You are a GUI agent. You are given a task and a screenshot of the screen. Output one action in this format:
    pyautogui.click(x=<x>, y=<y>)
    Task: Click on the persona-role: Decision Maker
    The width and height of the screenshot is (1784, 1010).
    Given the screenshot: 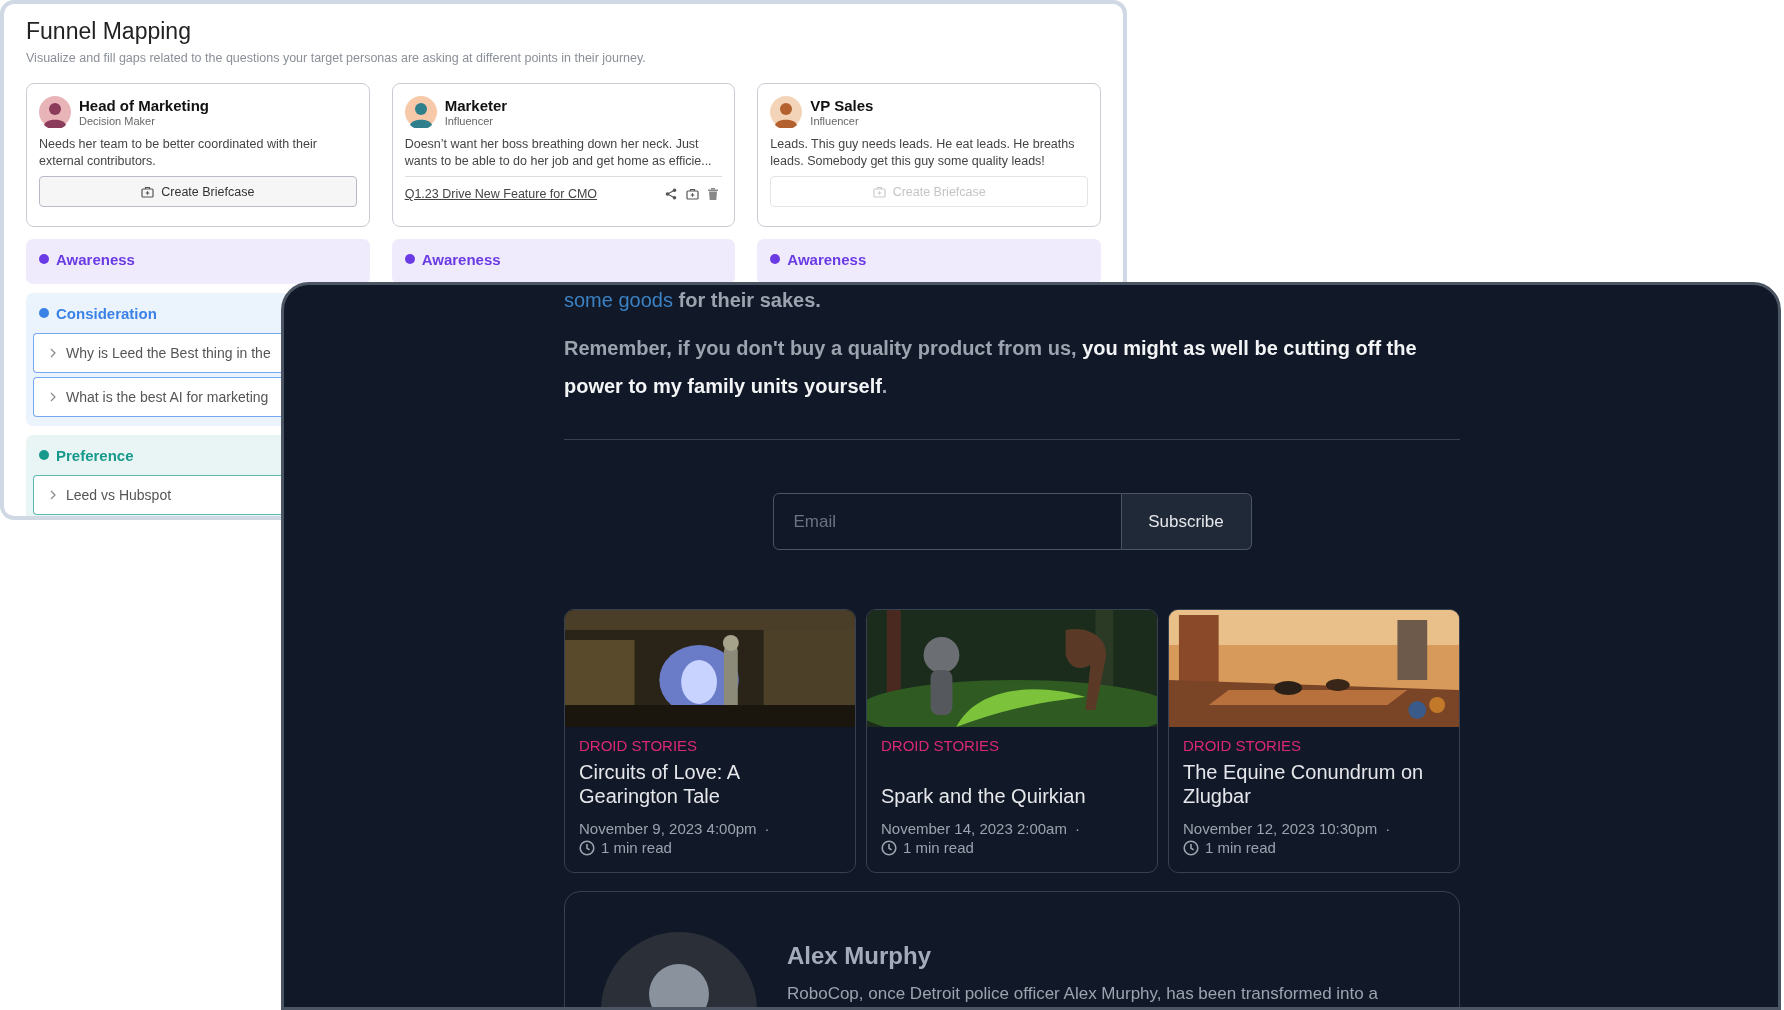 What is the action you would take?
    pyautogui.click(x=117, y=121)
    